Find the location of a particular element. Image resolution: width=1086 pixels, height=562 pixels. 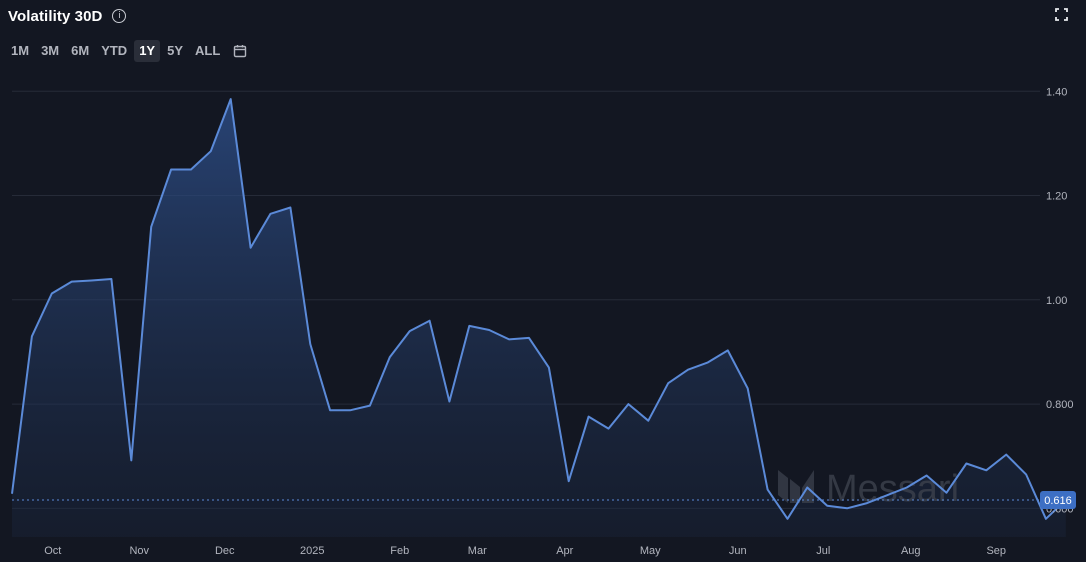

x-tick-label: 2025 is located at coordinates (312, 551).